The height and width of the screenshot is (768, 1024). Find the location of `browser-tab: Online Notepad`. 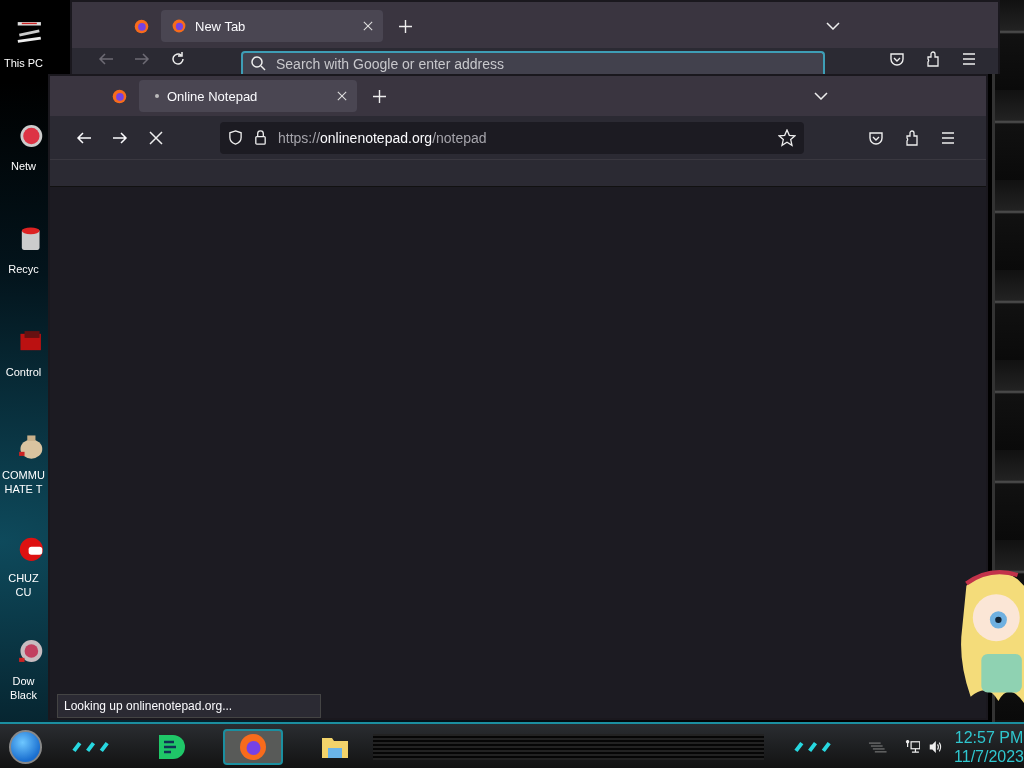

browser-tab: Online Notepad is located at coordinates (248, 96).